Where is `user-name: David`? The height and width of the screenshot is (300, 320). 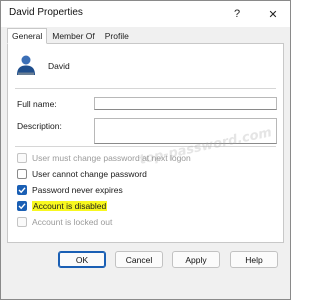 user-name: David is located at coordinates (59, 66).